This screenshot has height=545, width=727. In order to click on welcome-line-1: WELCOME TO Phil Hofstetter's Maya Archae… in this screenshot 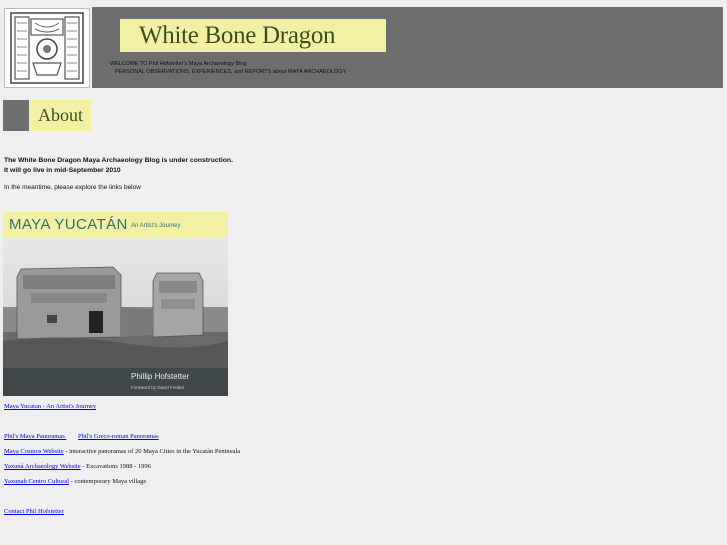, I will do `click(178, 64)`.